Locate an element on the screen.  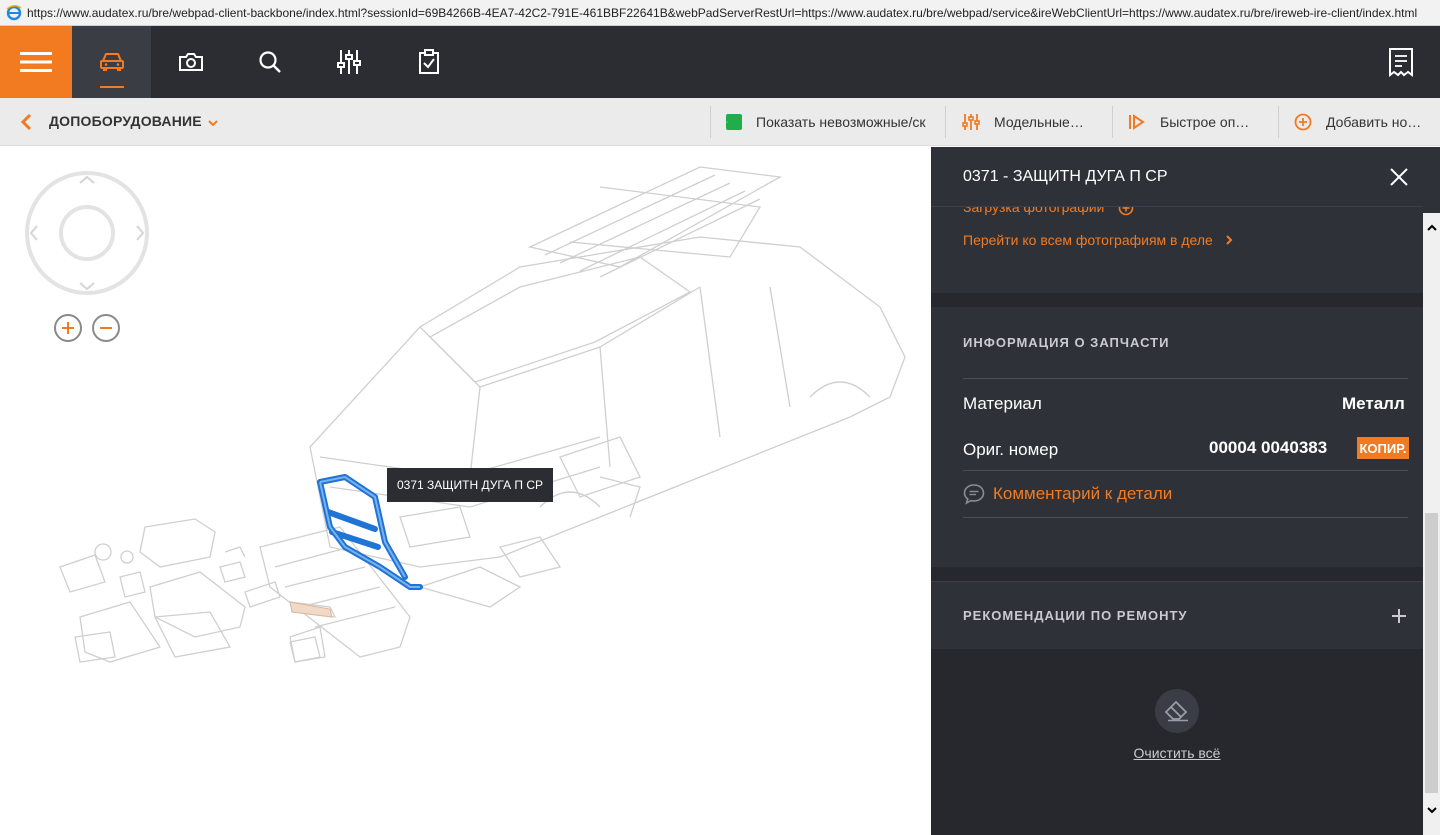
receipt-icon is located at coordinates (1400, 62).